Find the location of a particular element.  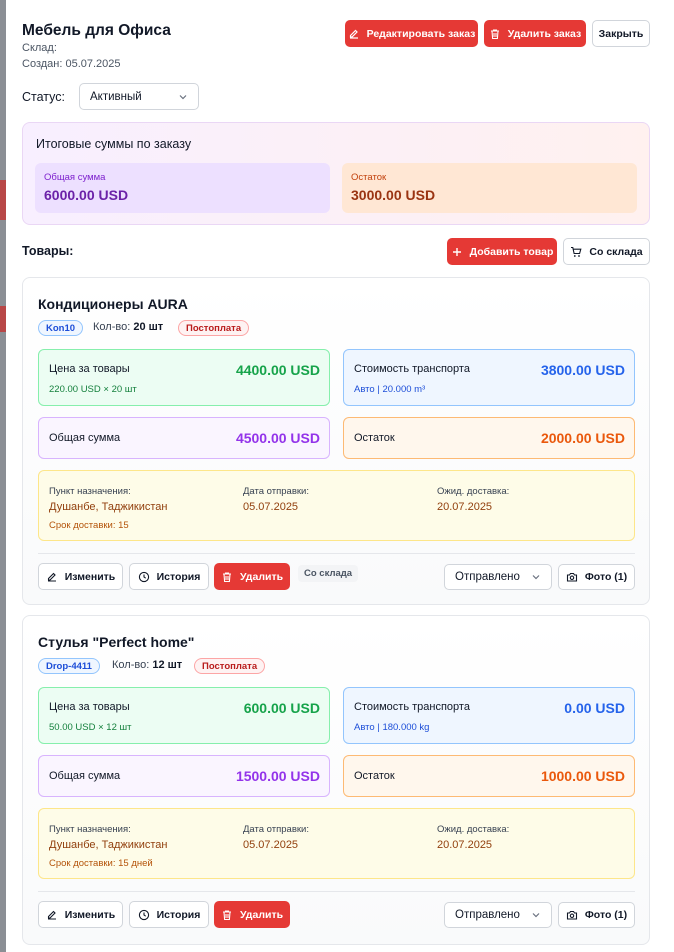

add-product-button: Добавить товар is located at coordinates (502, 251).